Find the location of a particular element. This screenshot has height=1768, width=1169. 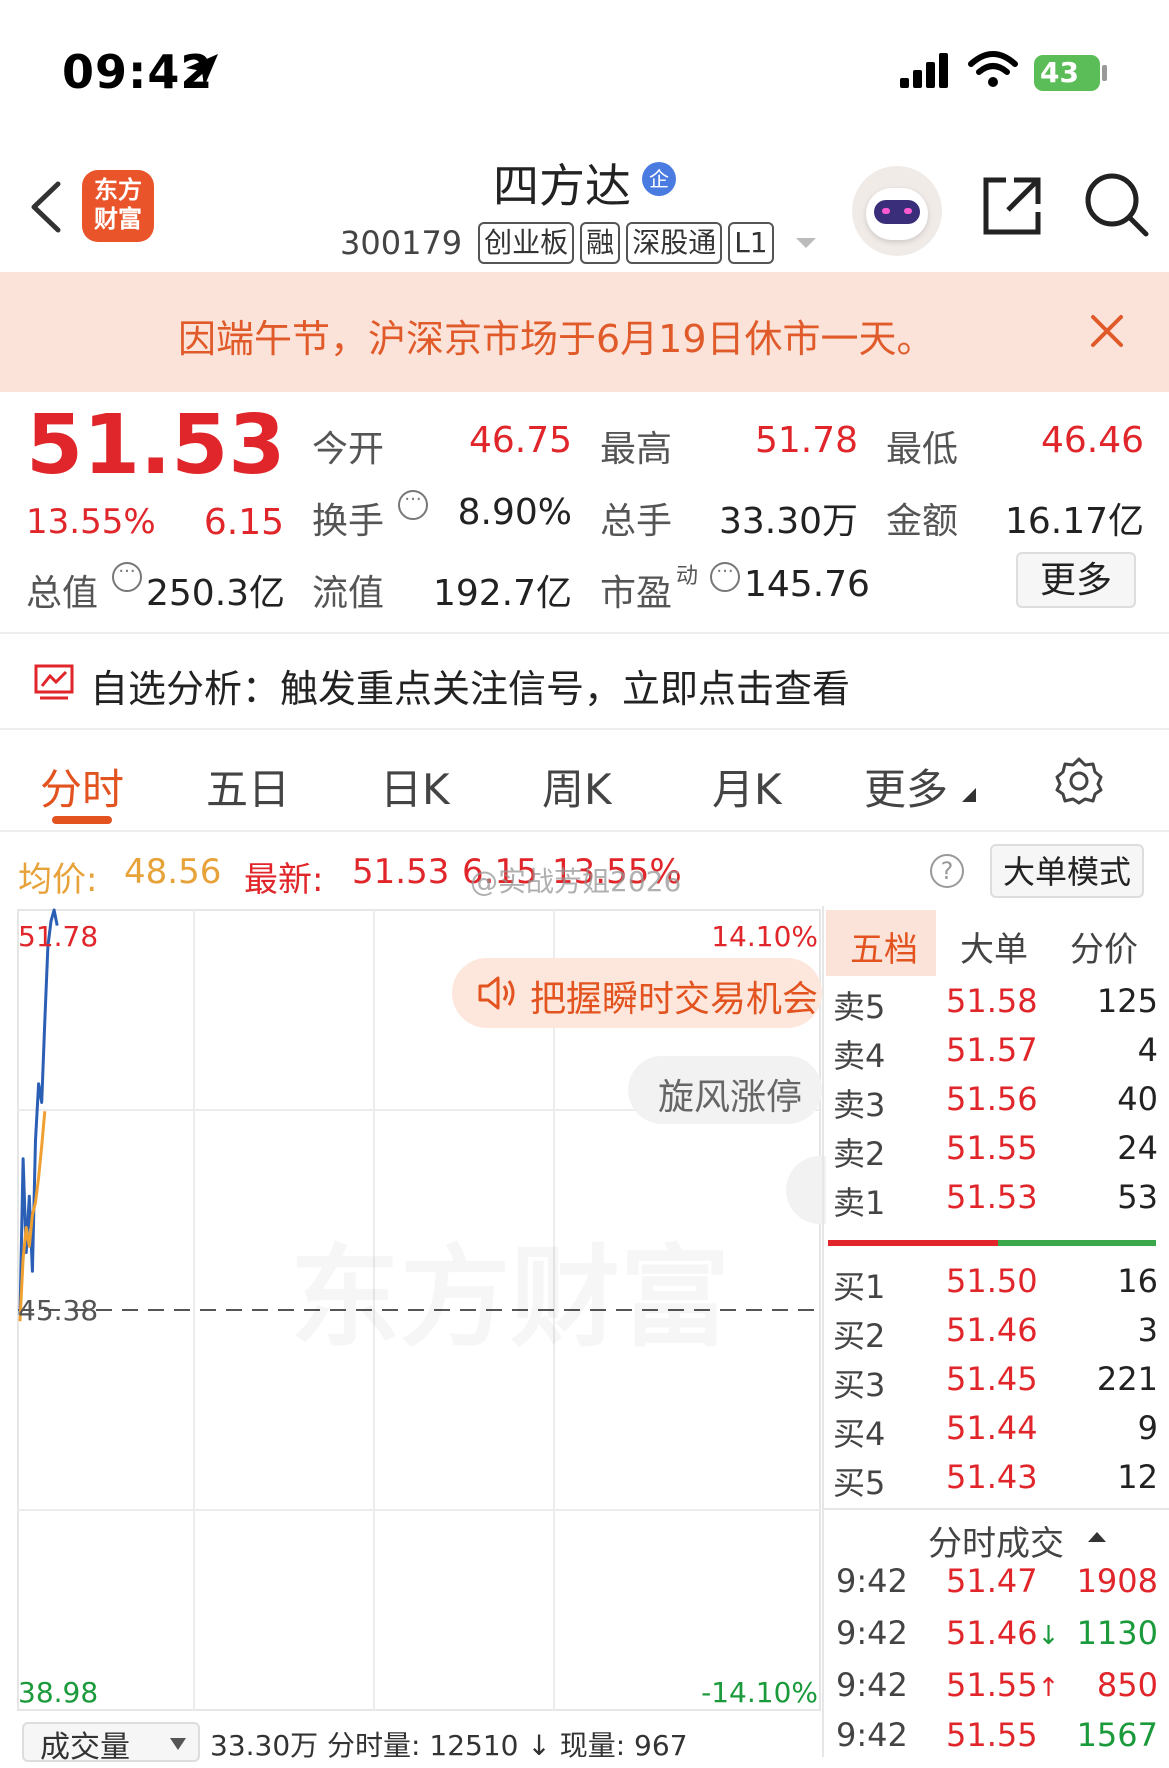

trade-row: 9:42 51.46↓ 1130 is located at coordinates (995, 1640).